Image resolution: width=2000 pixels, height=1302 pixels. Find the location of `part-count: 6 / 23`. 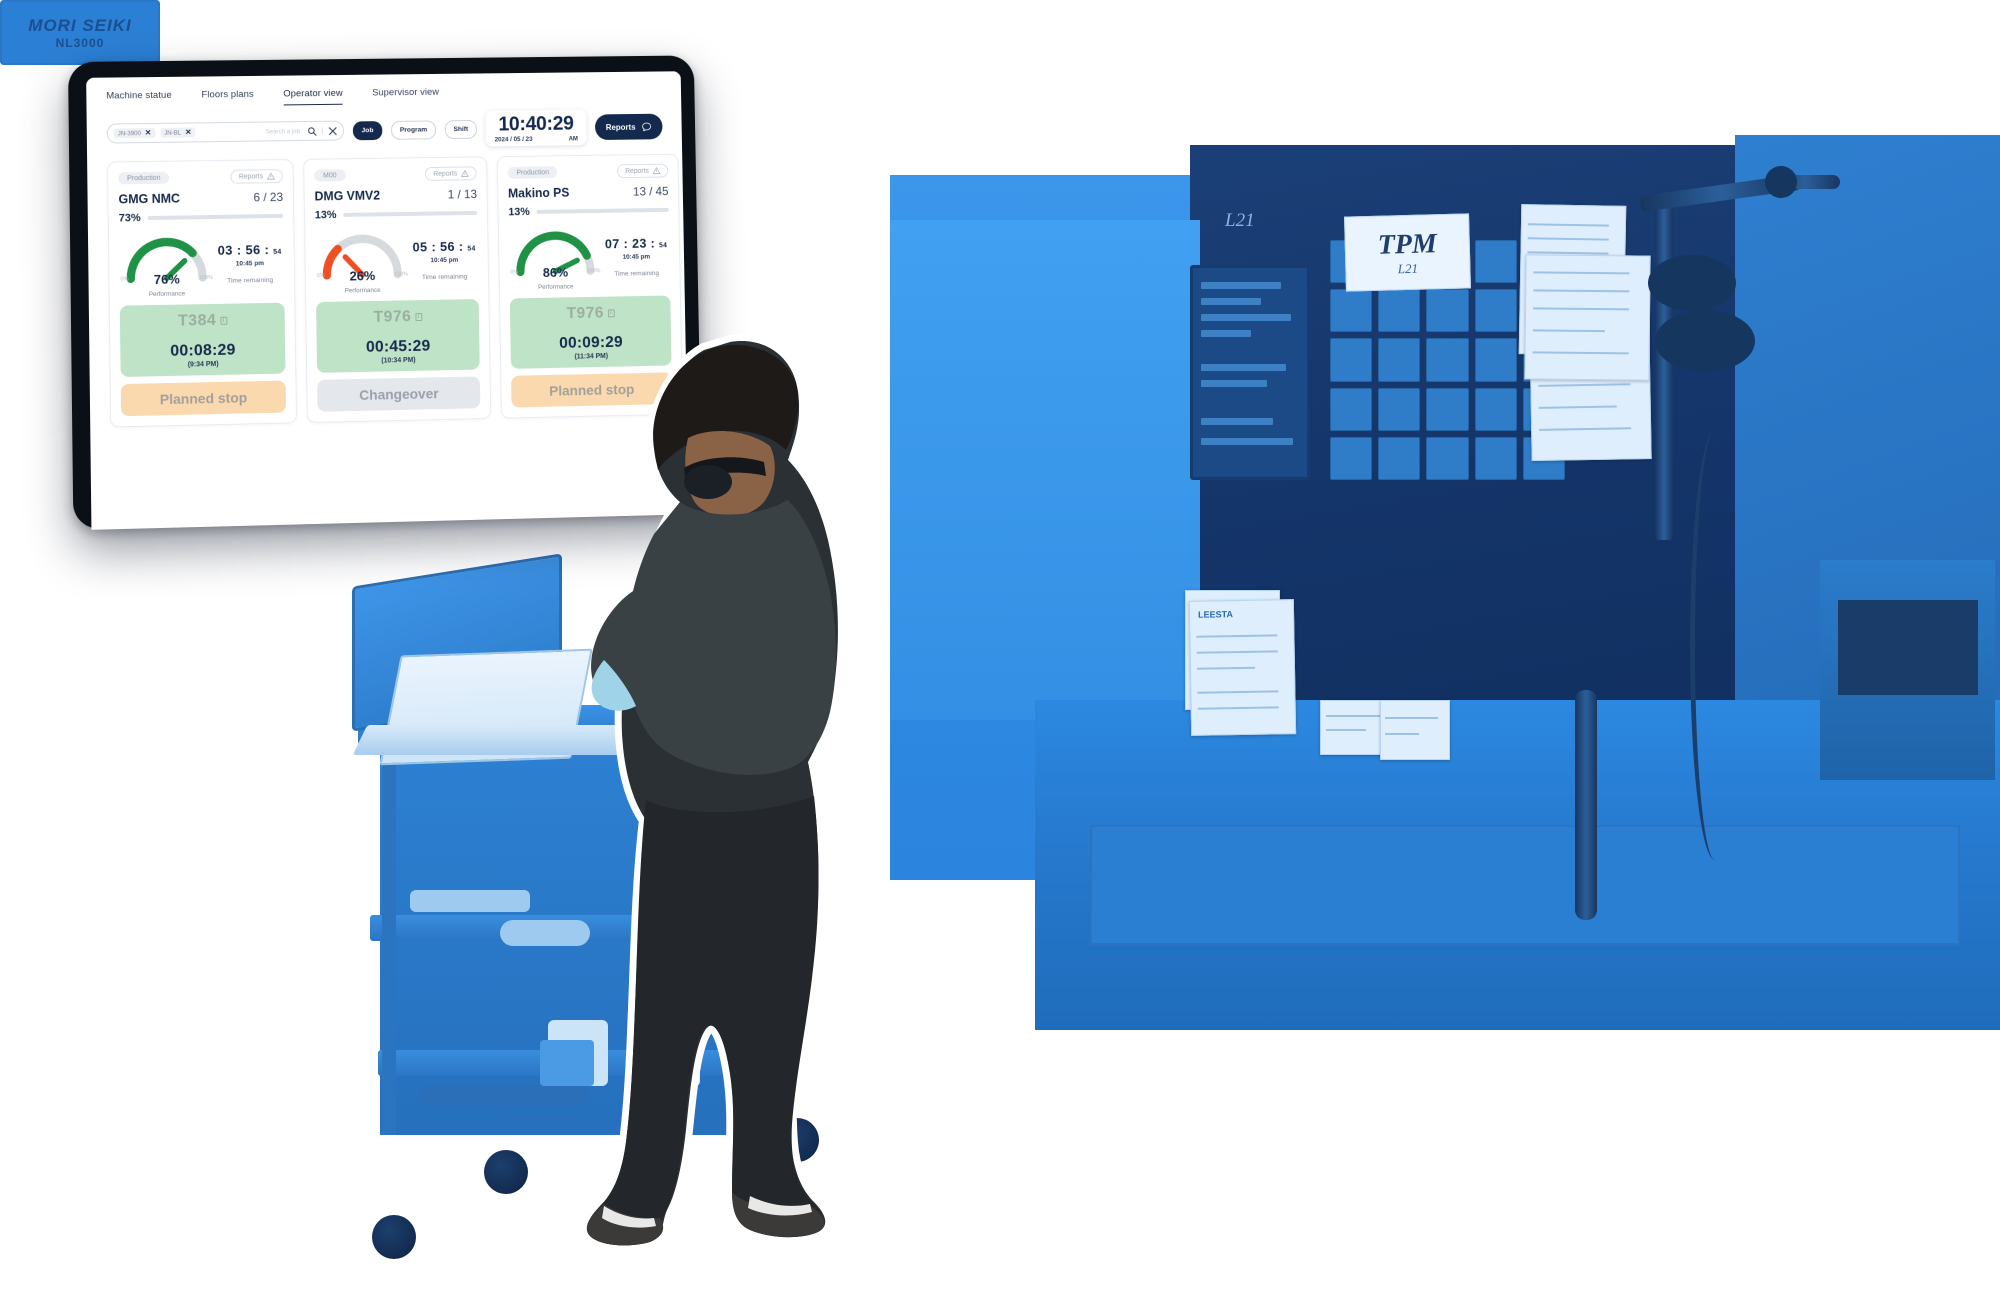

part-count: 6 / 23 is located at coordinates (268, 197).